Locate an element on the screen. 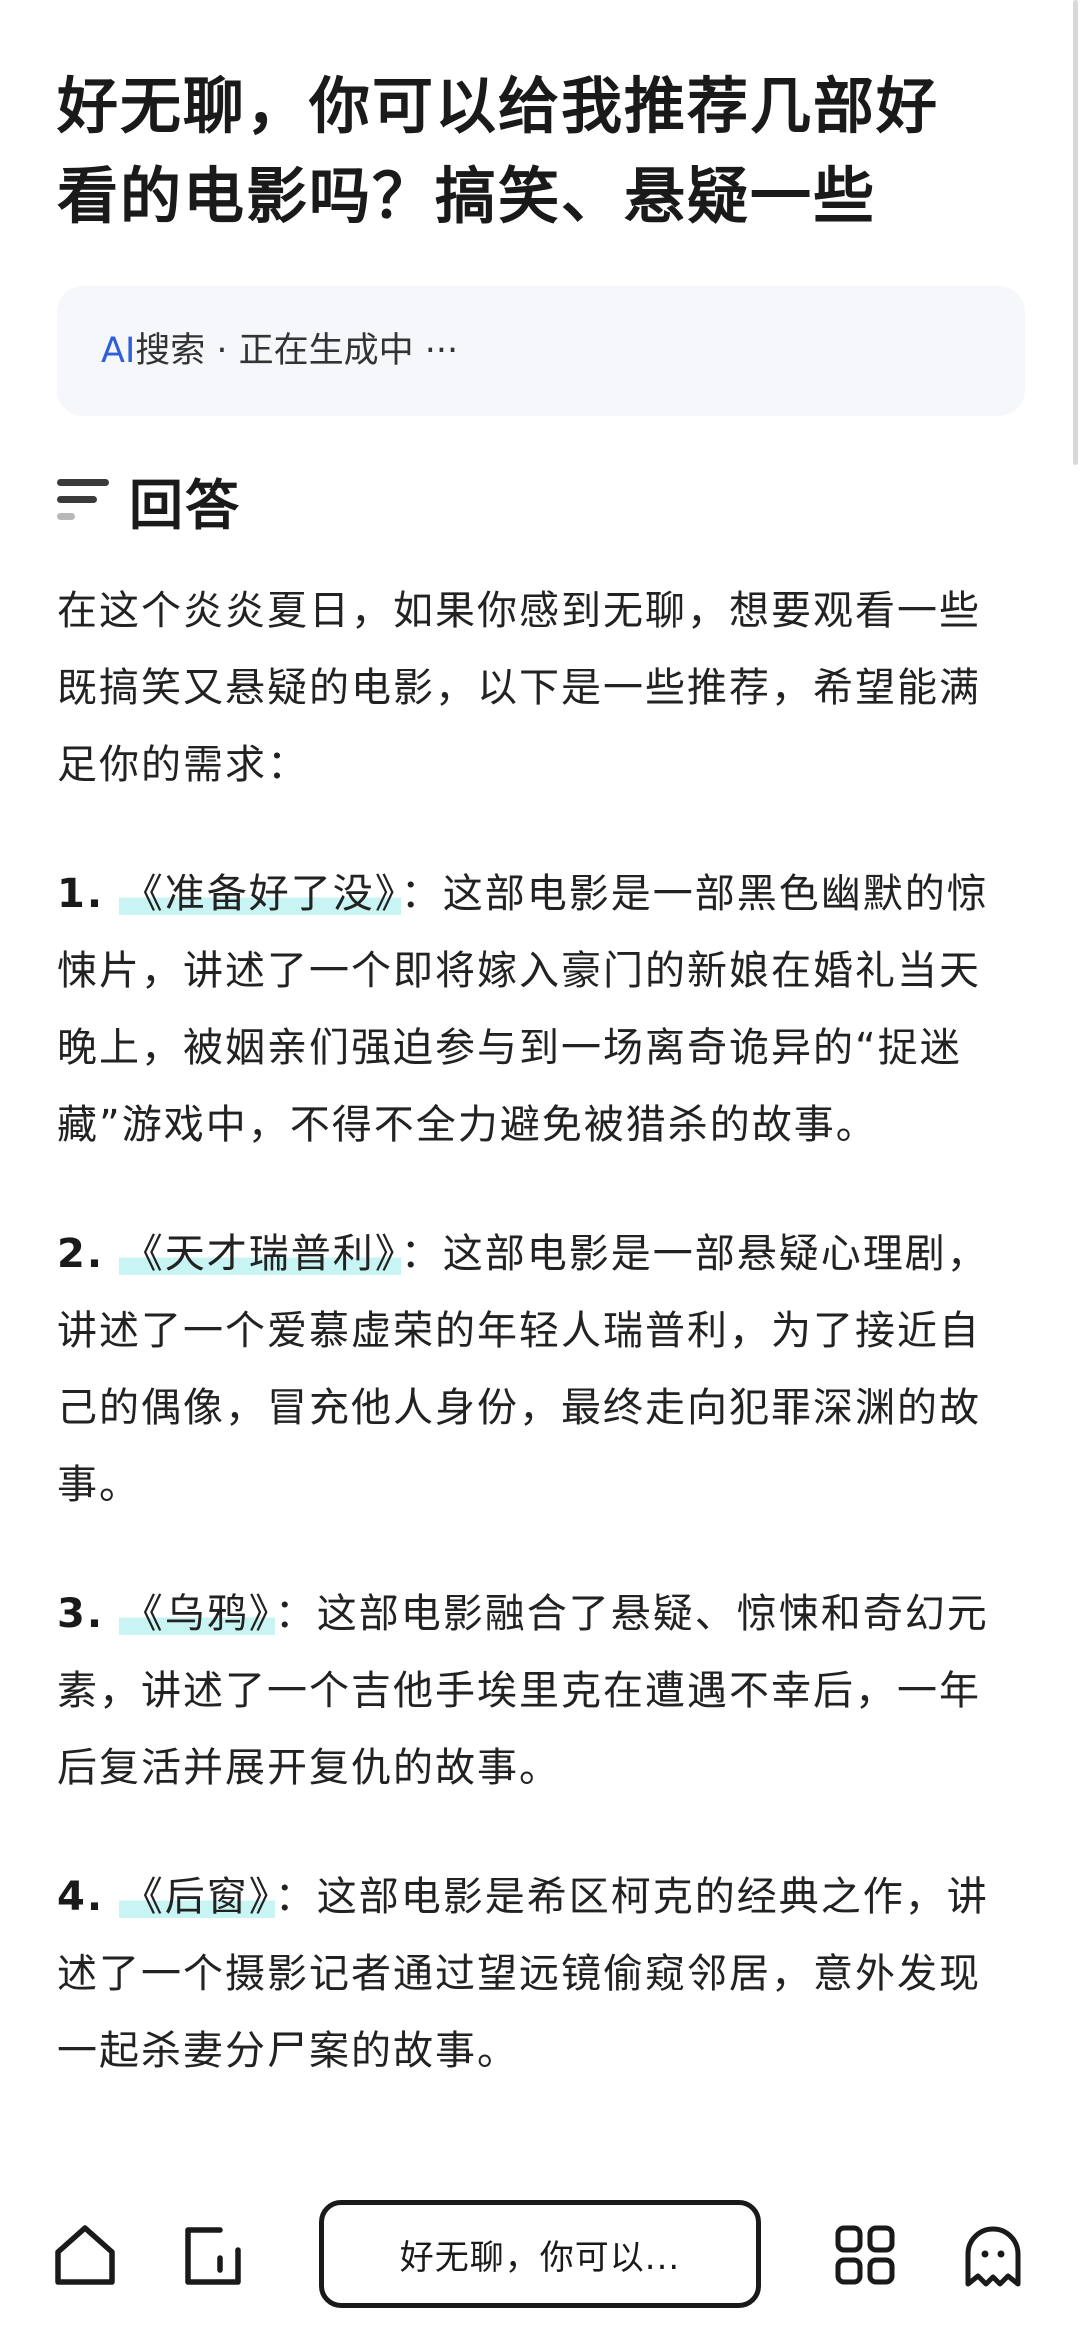  answer-list-icon is located at coordinates (83, 500).